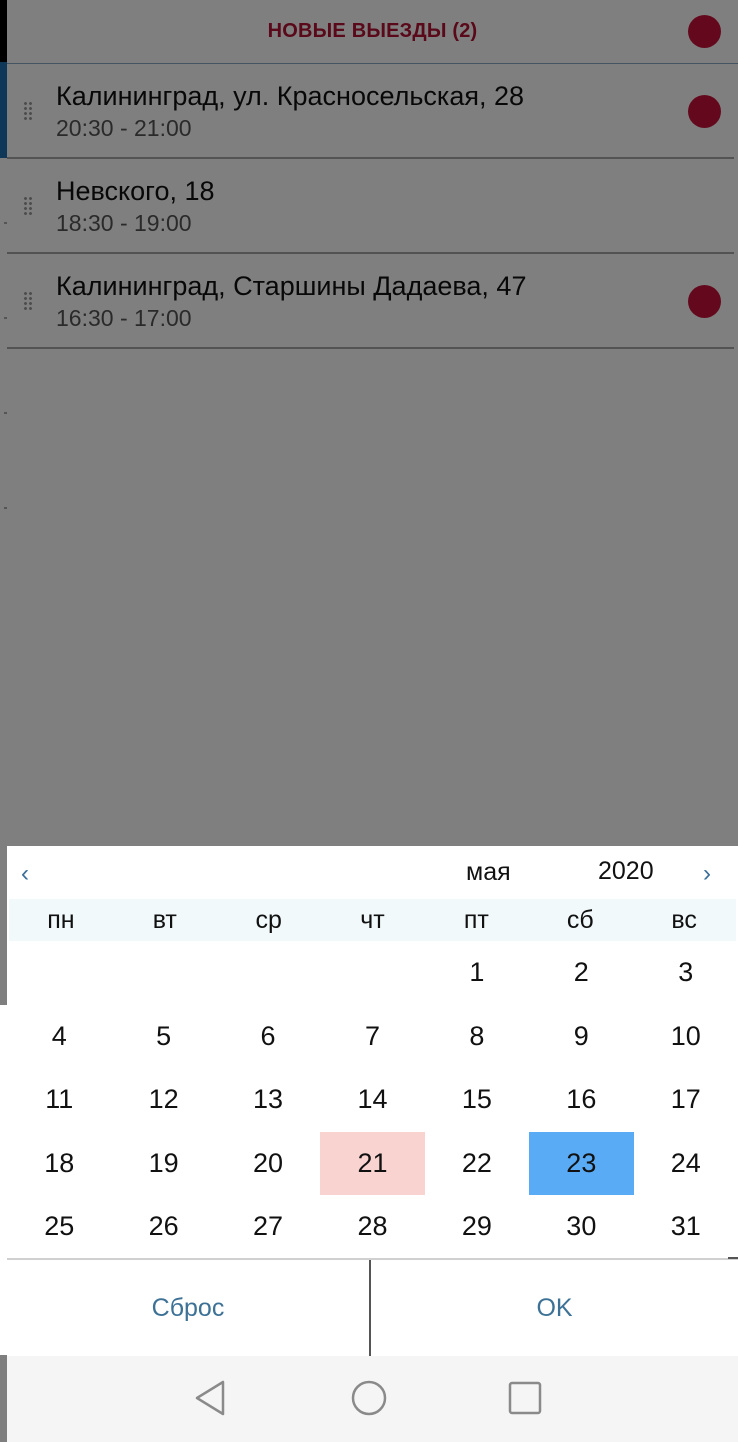 This screenshot has width=738, height=1442. Describe the element at coordinates (213, 1398) in the screenshot. I see `back-icon` at that location.